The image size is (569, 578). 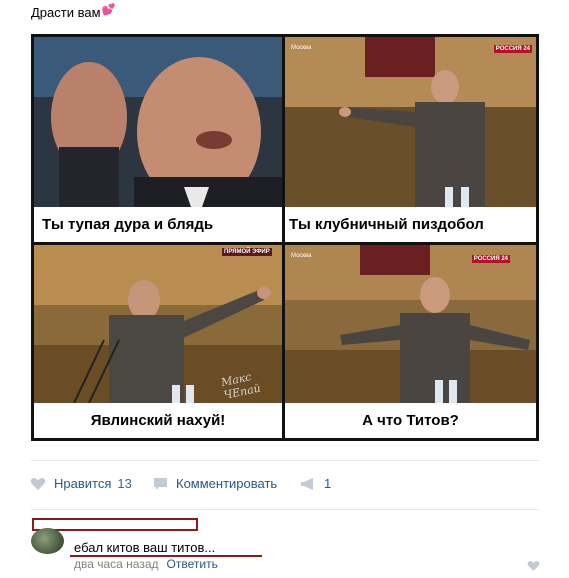 I want to click on post-text: Драсти вам💕, so click(x=73, y=13).